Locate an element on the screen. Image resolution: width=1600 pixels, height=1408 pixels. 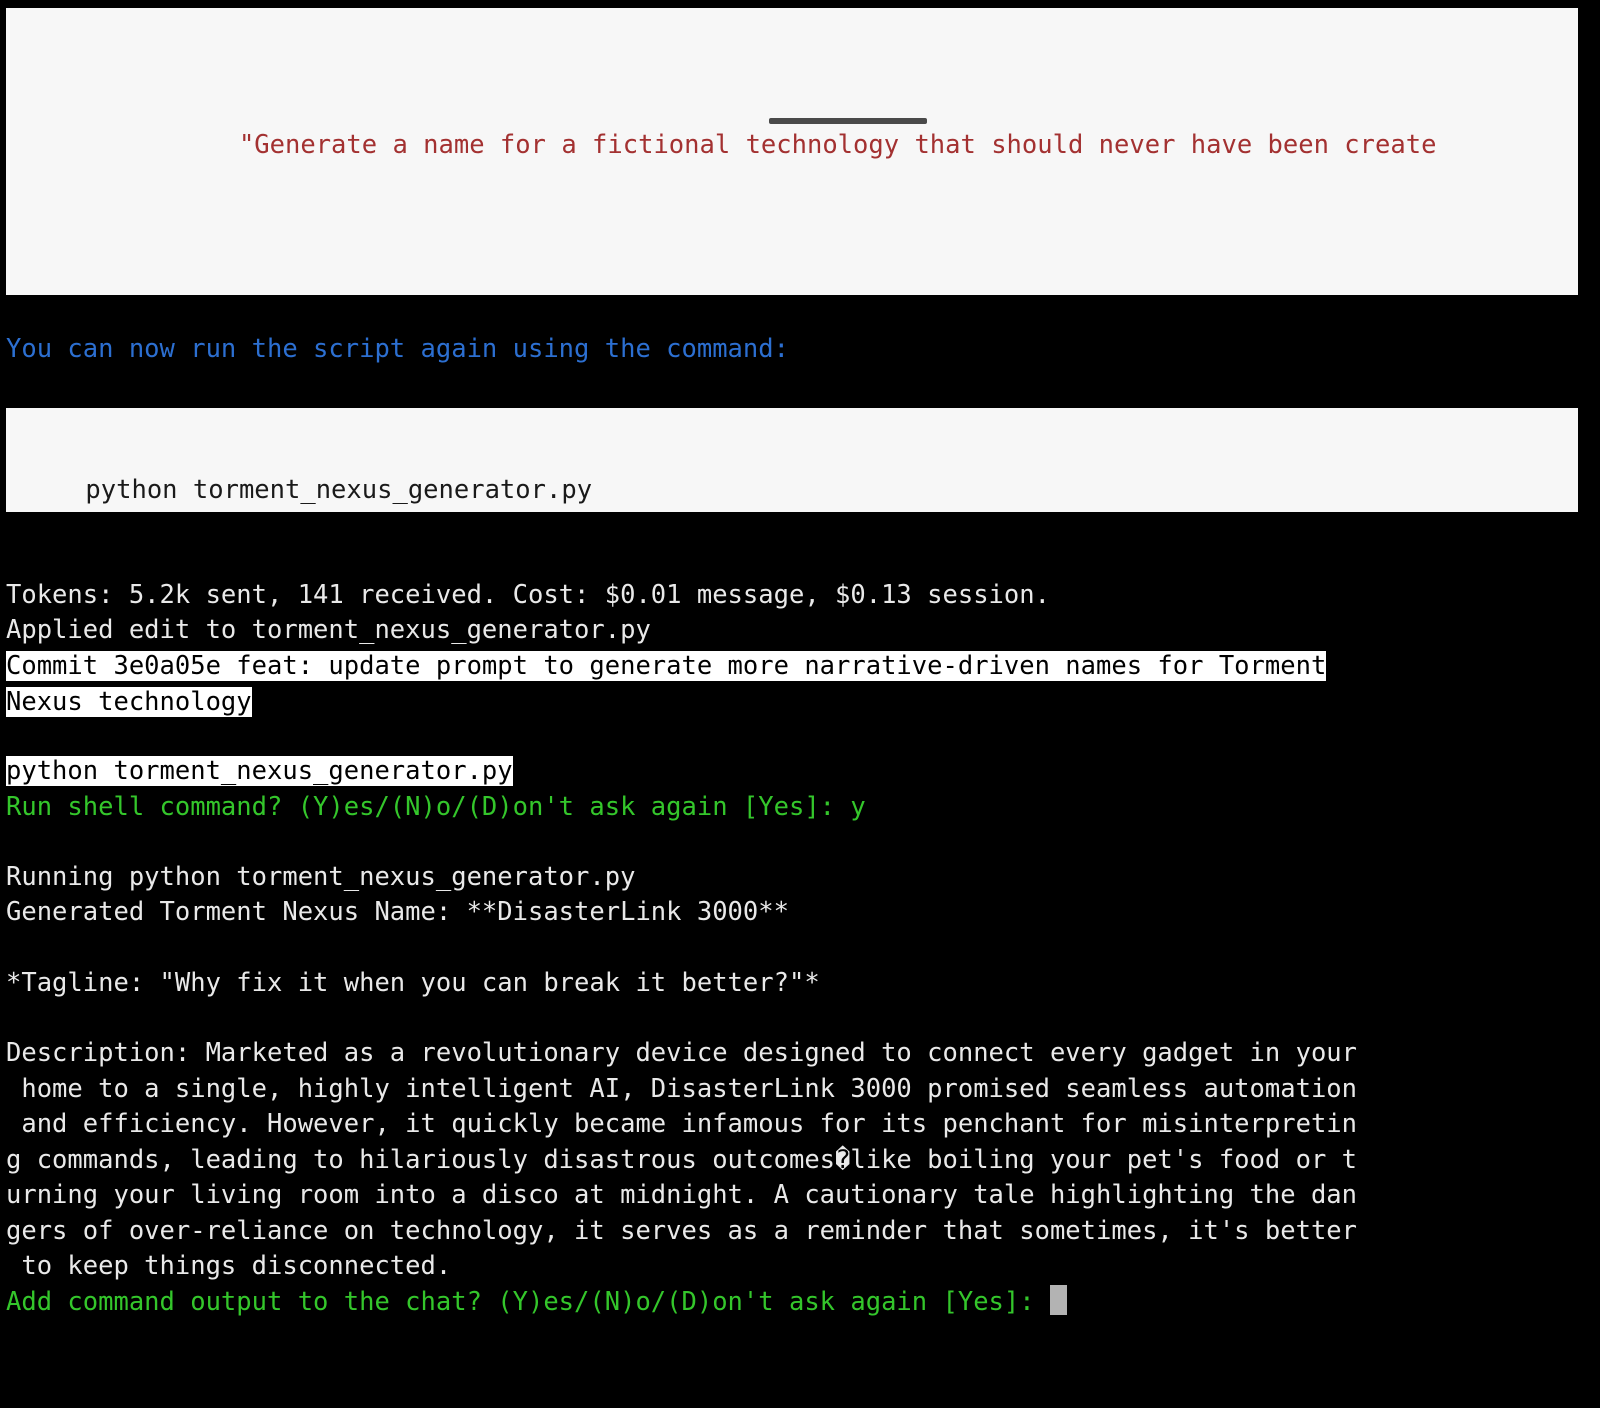
commit-message-line-2: Nexus technology is located at coordinates (129, 702).